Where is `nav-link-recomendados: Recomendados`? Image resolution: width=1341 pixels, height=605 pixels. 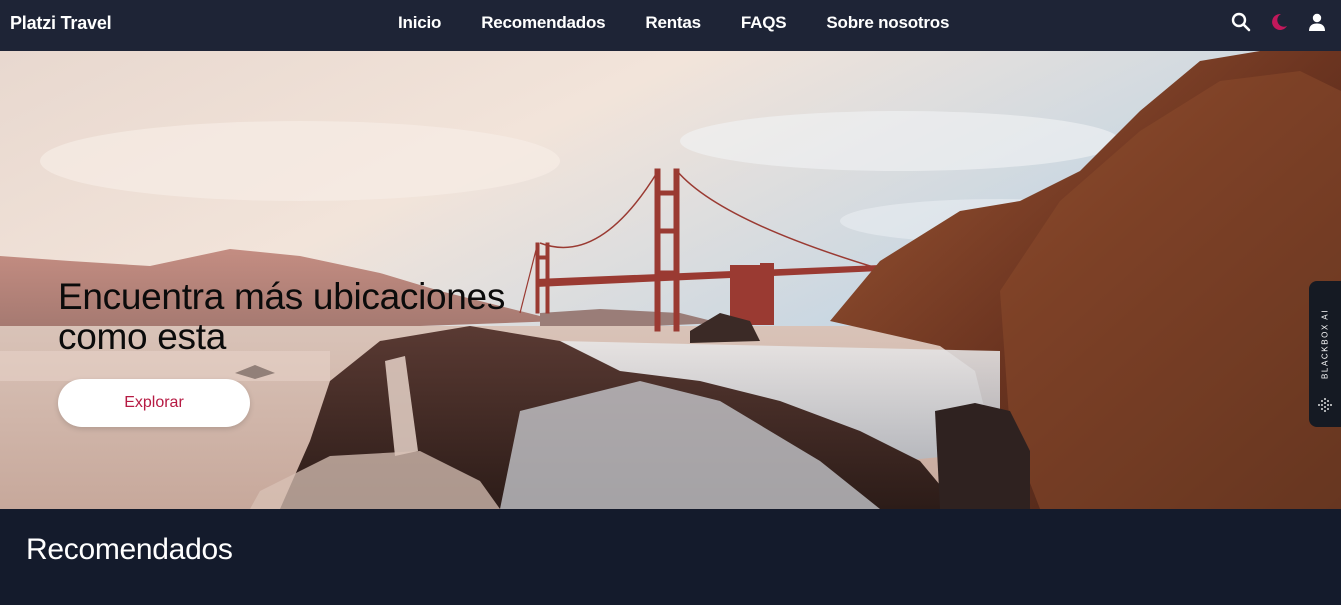
nav-link-recomendados: Recomendados is located at coordinates (543, 23).